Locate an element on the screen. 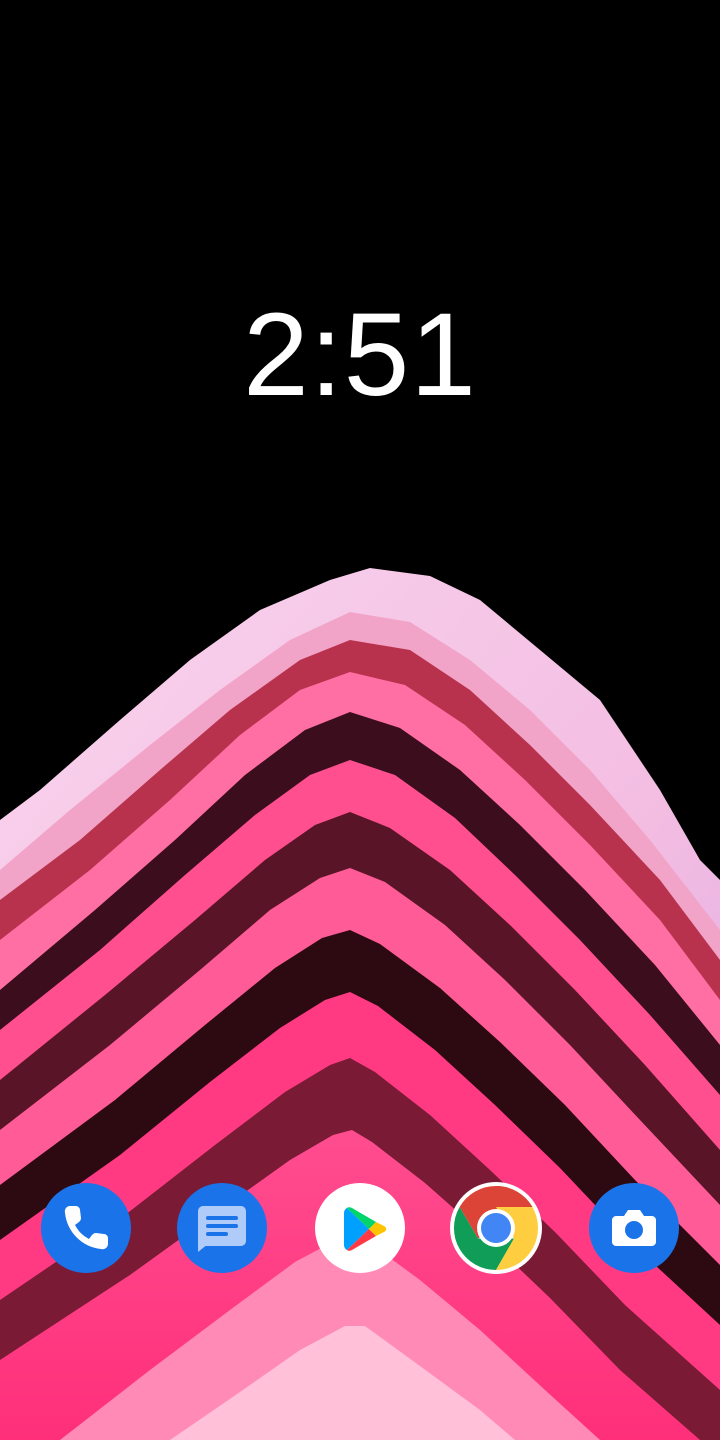  play-store-app-button: Play Store is located at coordinates (360, 1228).